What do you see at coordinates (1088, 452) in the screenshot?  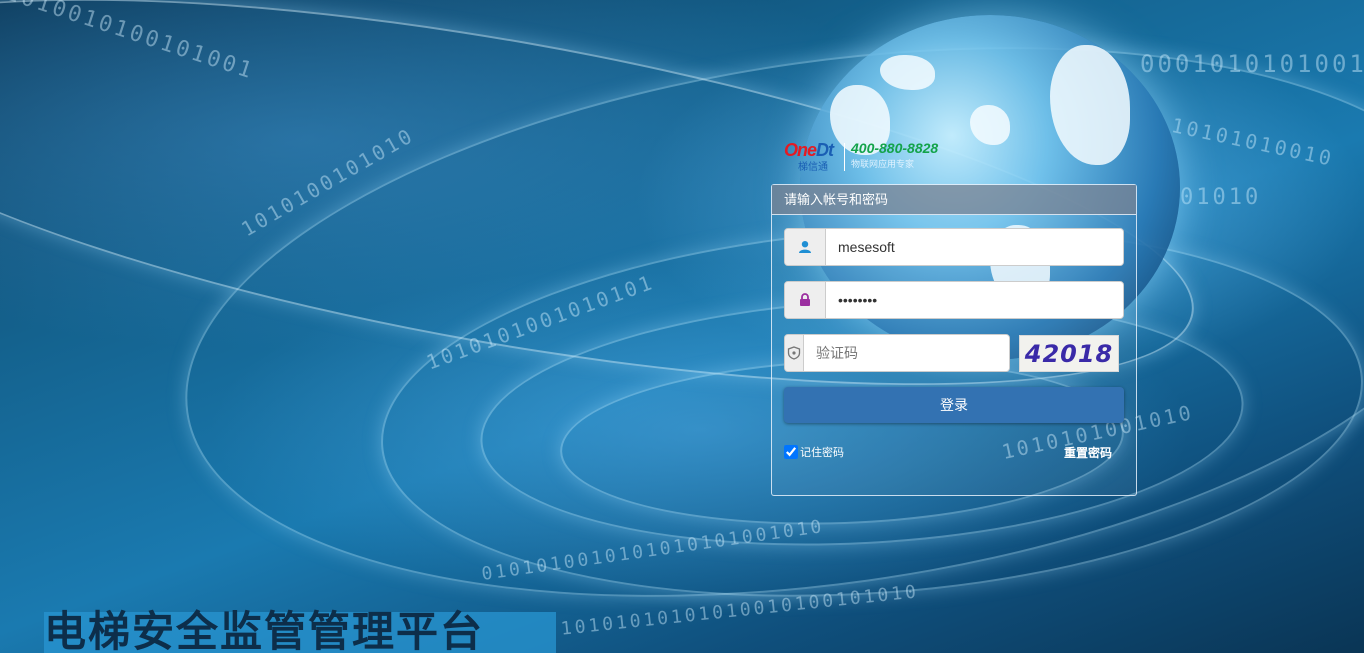 I see `reset-password-link: 重置密码` at bounding box center [1088, 452].